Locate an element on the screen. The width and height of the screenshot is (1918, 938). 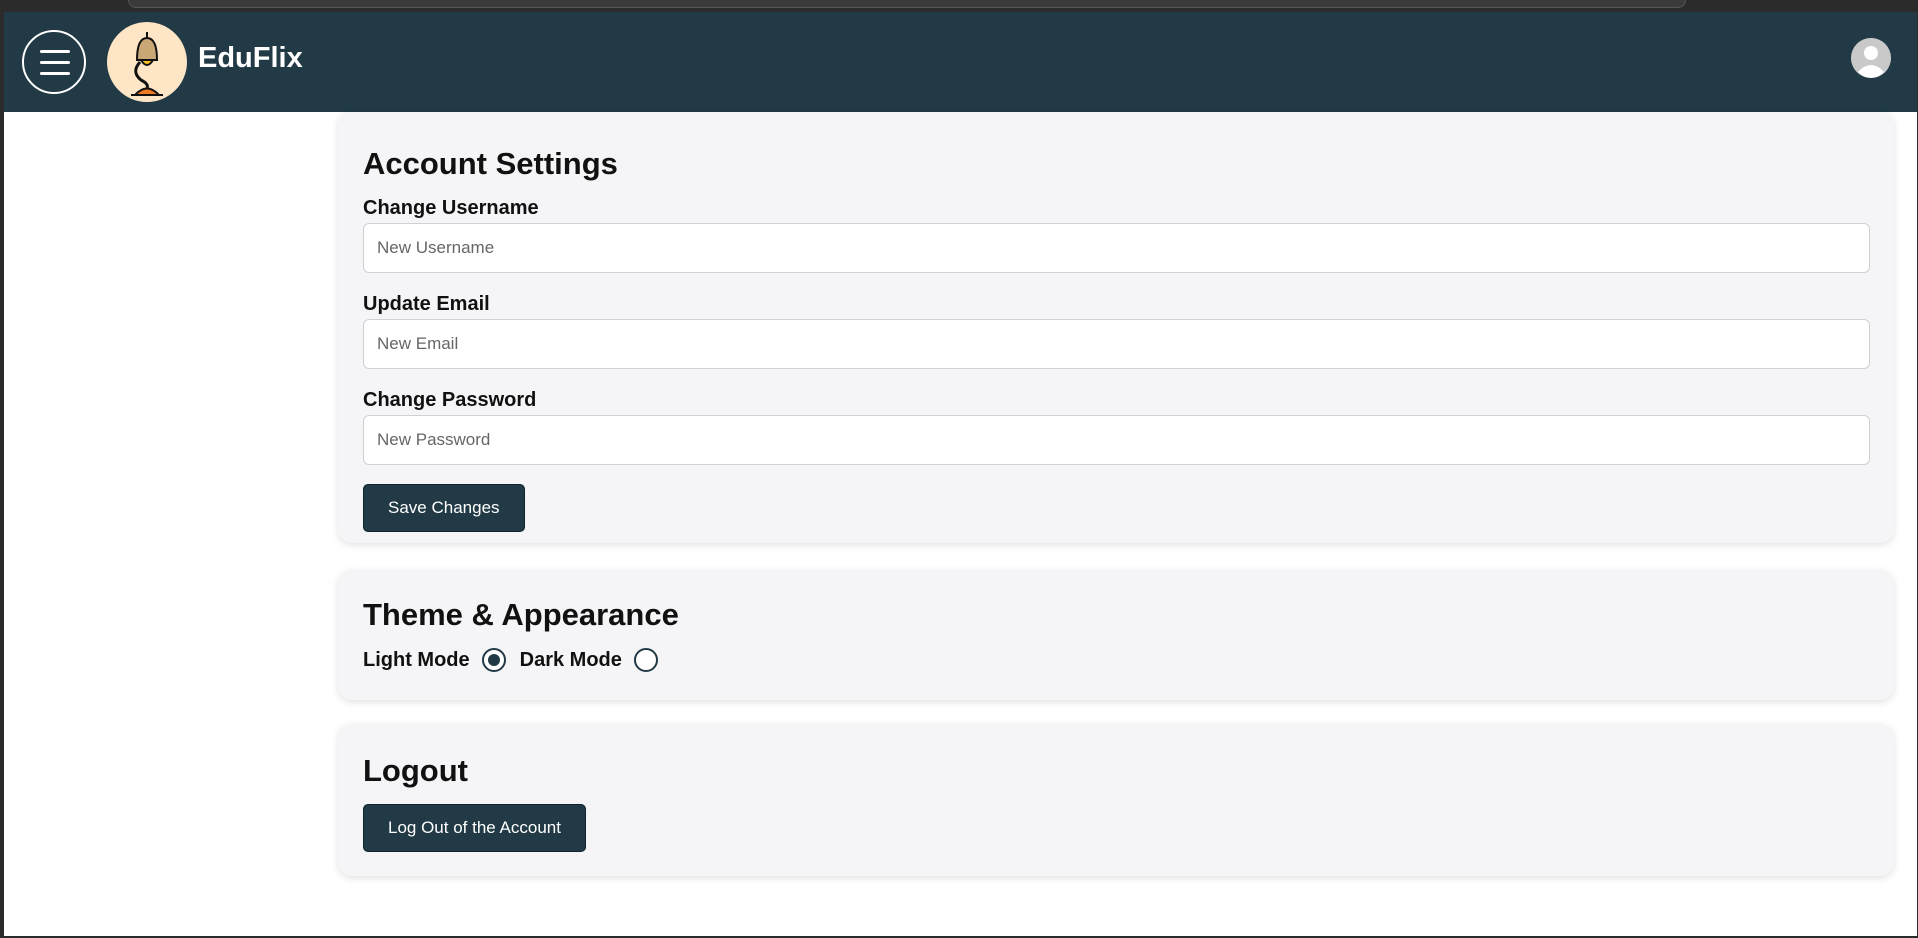
password-input is located at coordinates (1116, 440).